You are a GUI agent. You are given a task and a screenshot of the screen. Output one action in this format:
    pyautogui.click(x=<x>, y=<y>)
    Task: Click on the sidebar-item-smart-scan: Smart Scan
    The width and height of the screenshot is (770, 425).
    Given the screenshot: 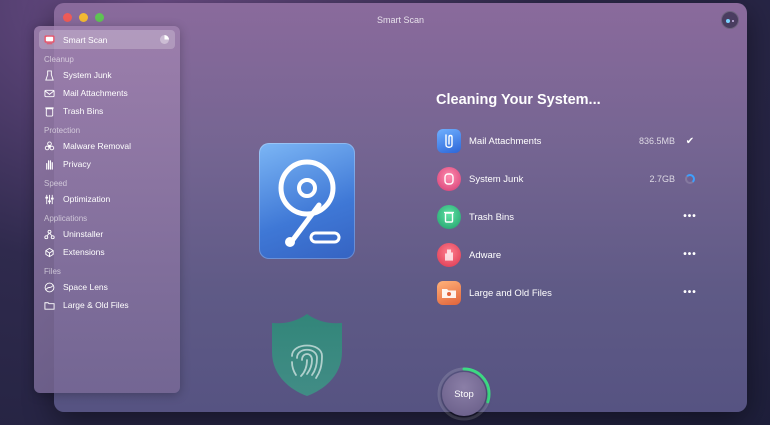 What is the action you would take?
    pyautogui.click(x=107, y=39)
    